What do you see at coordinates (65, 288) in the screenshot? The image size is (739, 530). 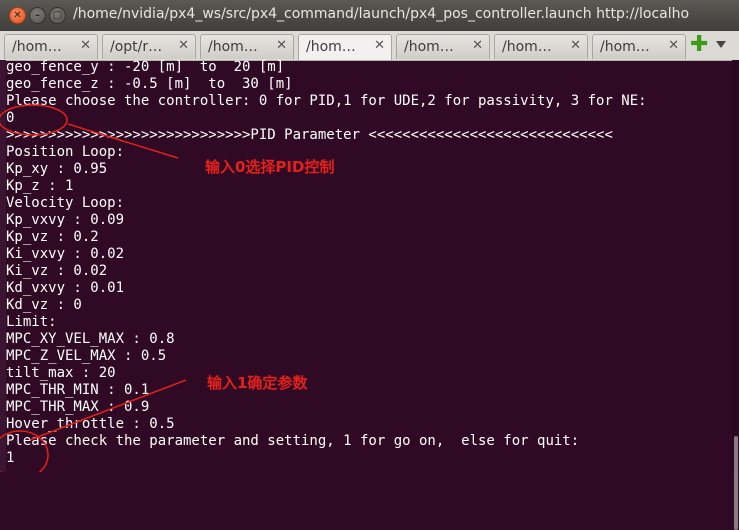 I see `terminal-line: Kd_vxvy : 0.01` at bounding box center [65, 288].